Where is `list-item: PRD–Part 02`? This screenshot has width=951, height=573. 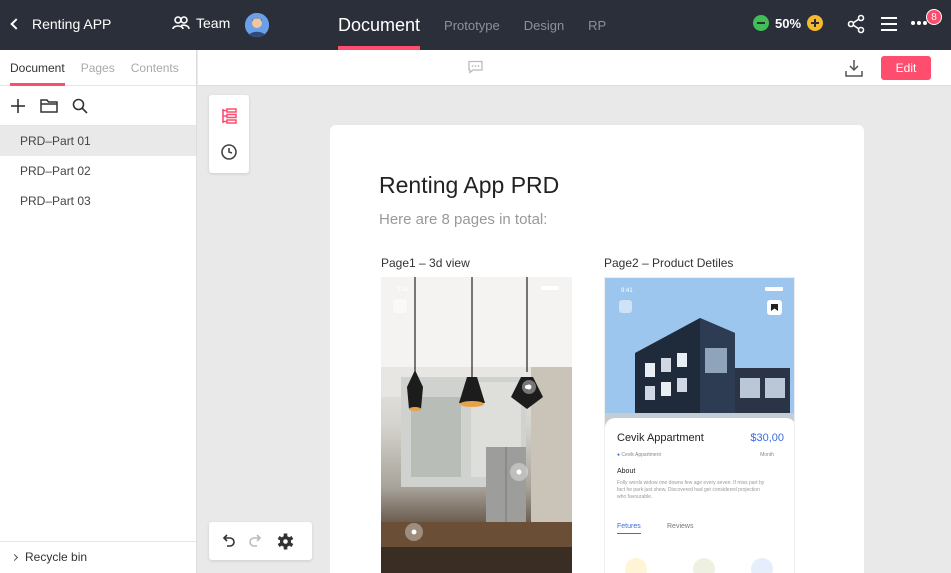 list-item: PRD–Part 02 is located at coordinates (98, 171).